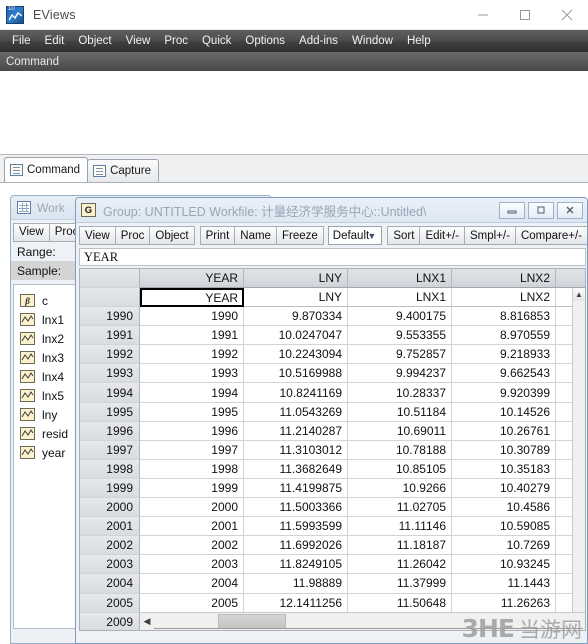 The image size is (588, 644). What do you see at coordinates (296, 603) in the screenshot?
I see `cell-lny: 12.1411256` at bounding box center [296, 603].